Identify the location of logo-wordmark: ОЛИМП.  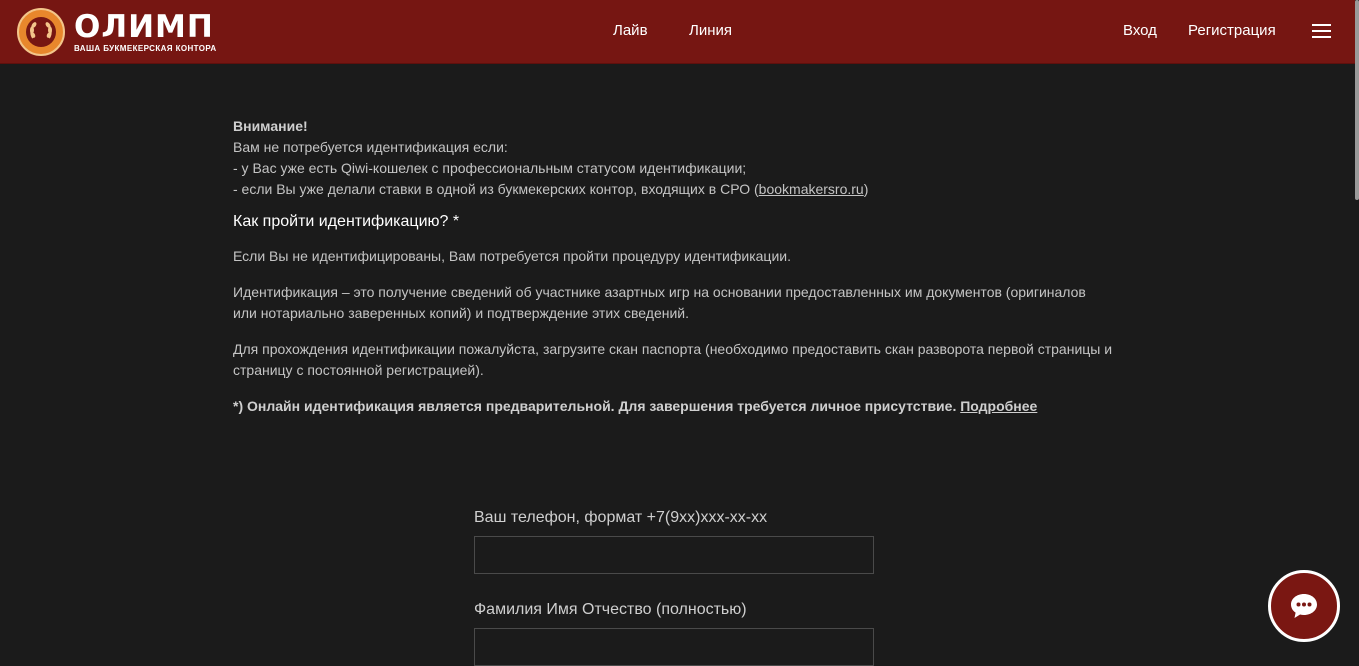
(144, 26).